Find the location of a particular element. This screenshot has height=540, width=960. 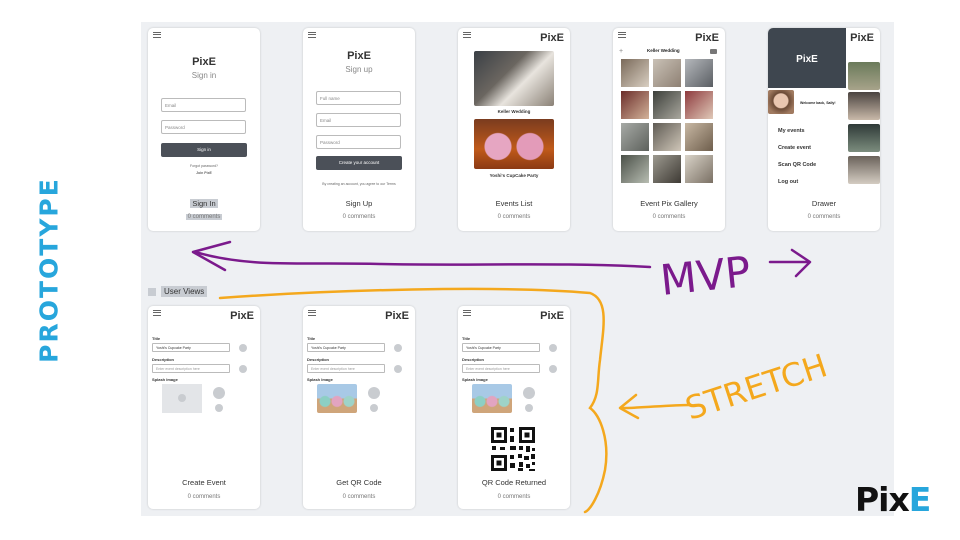

pixe-logo: PixE is located at coordinates (893, 499).